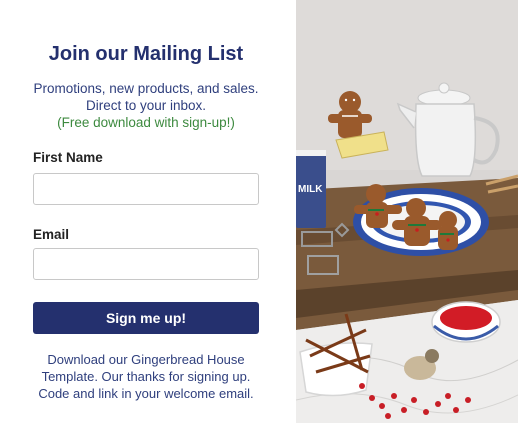 This screenshot has width=518, height=423. Describe the element at coordinates (146, 359) in the screenshot. I see `download-note-line-1: Download our Gingerbread House` at that location.